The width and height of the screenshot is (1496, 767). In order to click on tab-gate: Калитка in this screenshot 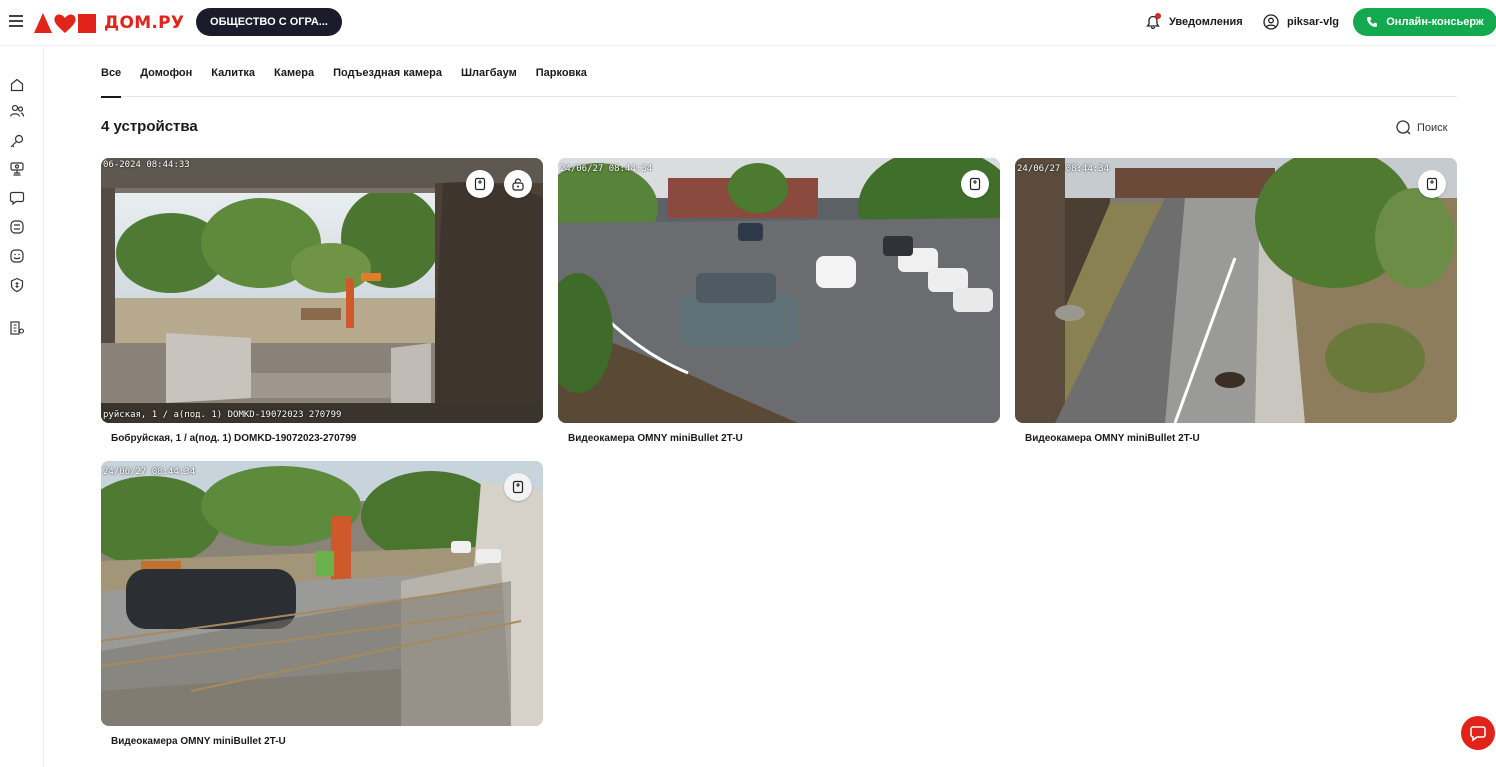, I will do `click(233, 82)`.